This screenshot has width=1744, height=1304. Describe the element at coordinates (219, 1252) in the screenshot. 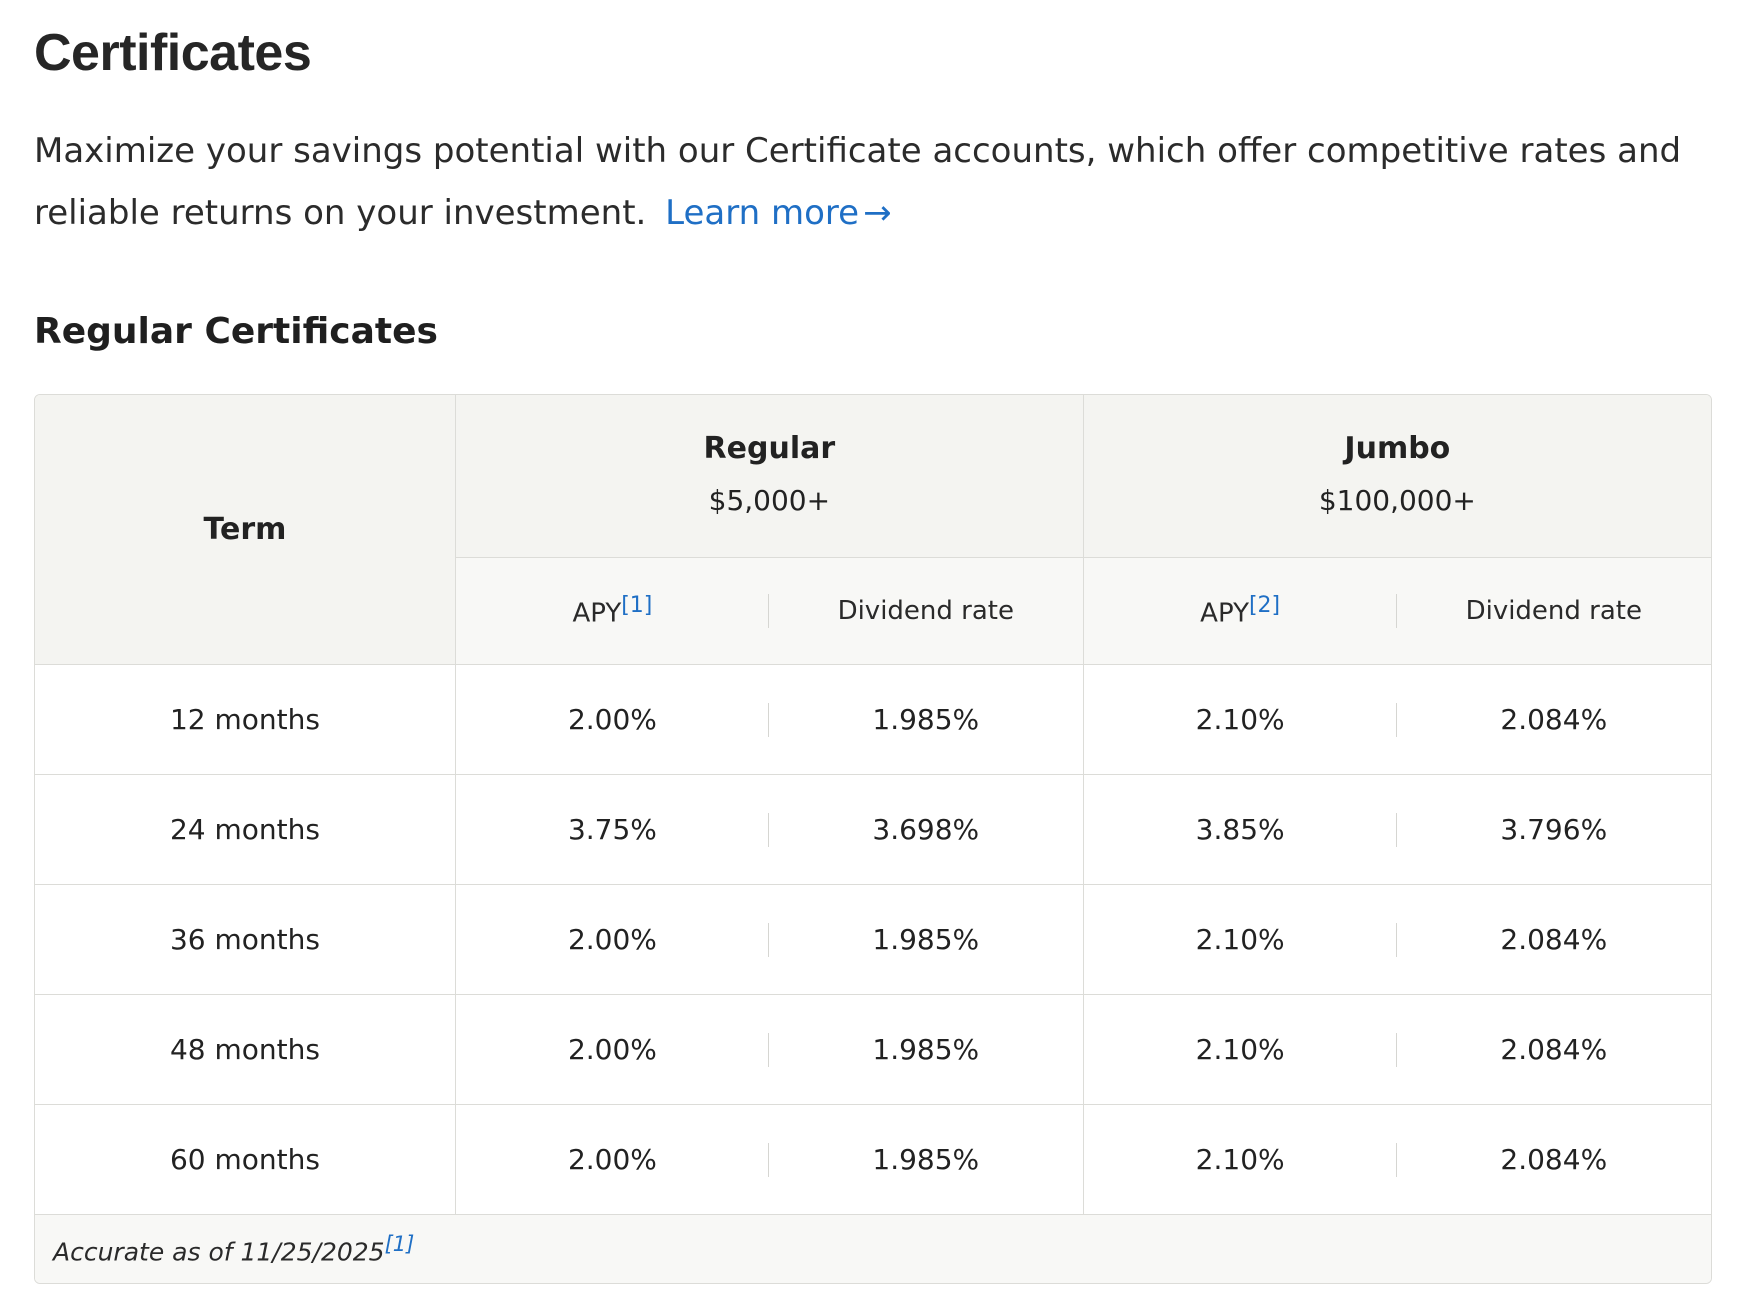

I see `footnote-text: Accurate as of 11/25/2025` at that location.